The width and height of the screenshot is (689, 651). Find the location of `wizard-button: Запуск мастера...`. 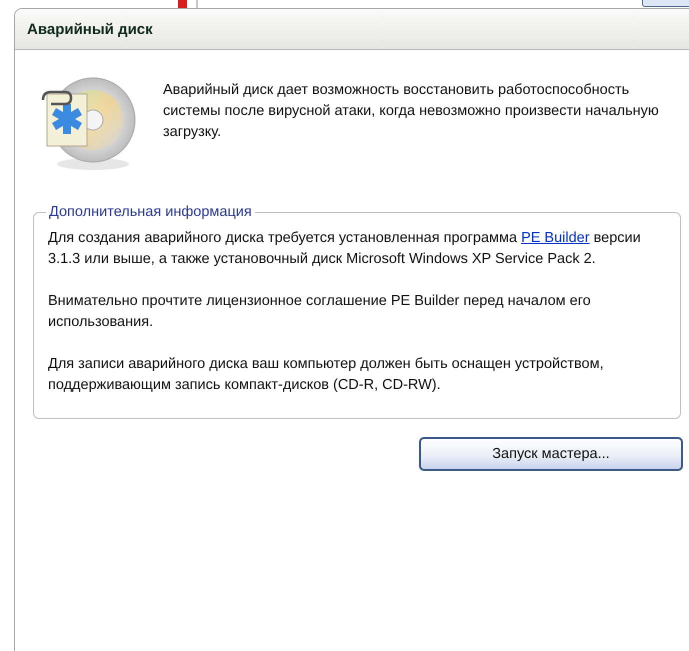

wizard-button: Запуск мастера... is located at coordinates (551, 454).